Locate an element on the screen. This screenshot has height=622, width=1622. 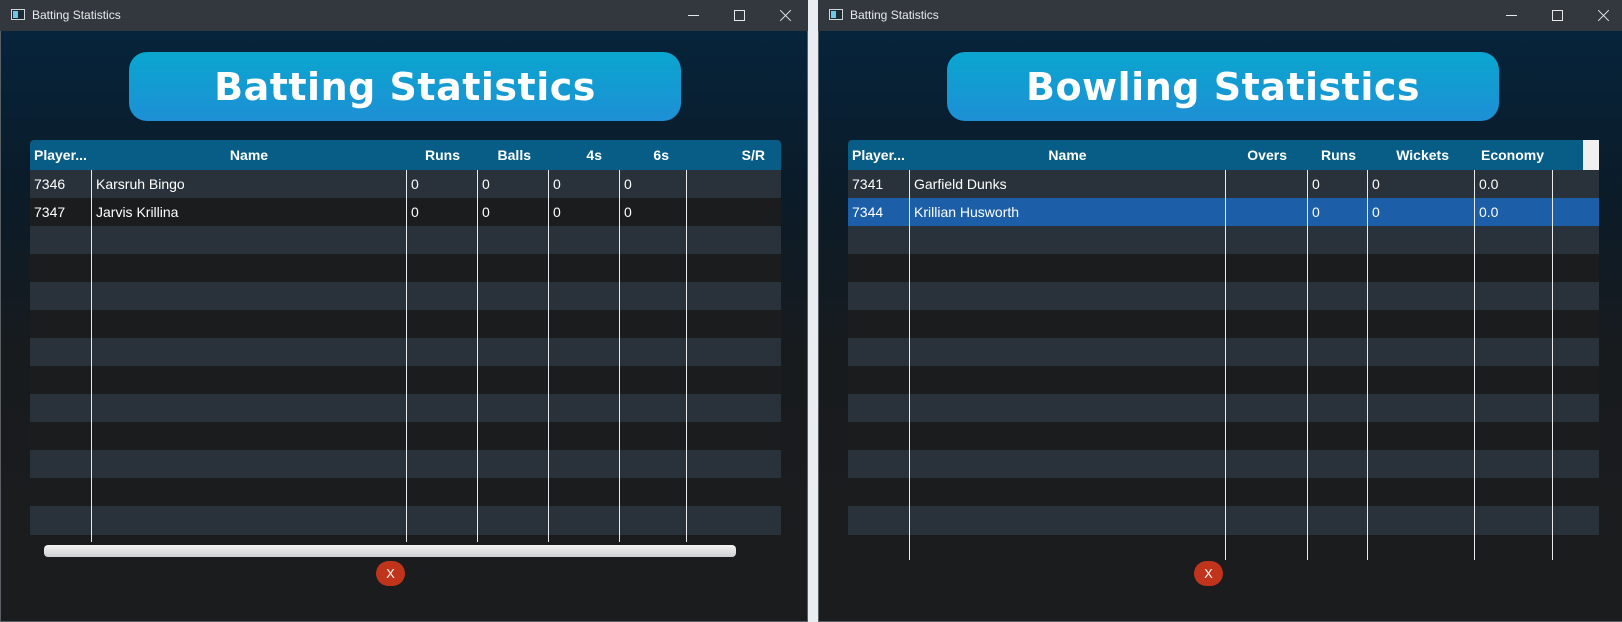
horizontal-scrollbar is located at coordinates (405, 551).